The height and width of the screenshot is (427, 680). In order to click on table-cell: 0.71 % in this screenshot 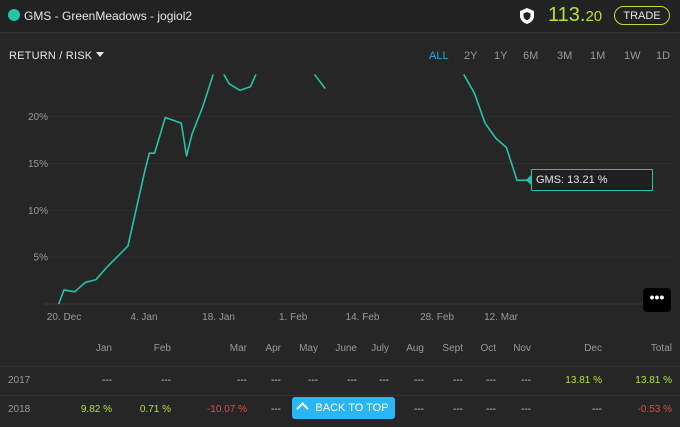, I will do `click(155, 409)`.